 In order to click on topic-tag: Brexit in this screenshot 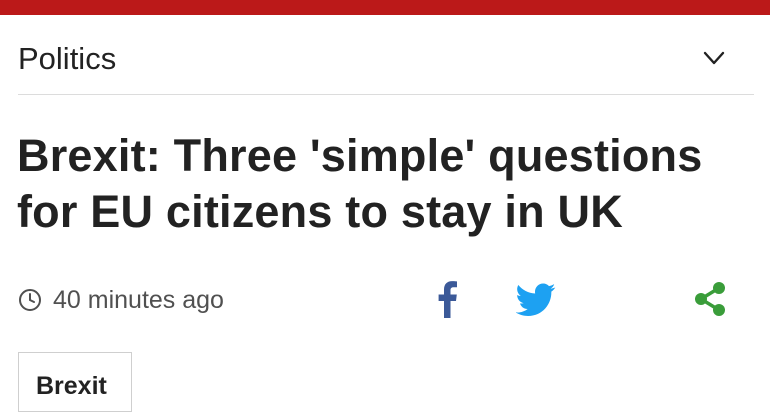, I will do `click(75, 382)`.